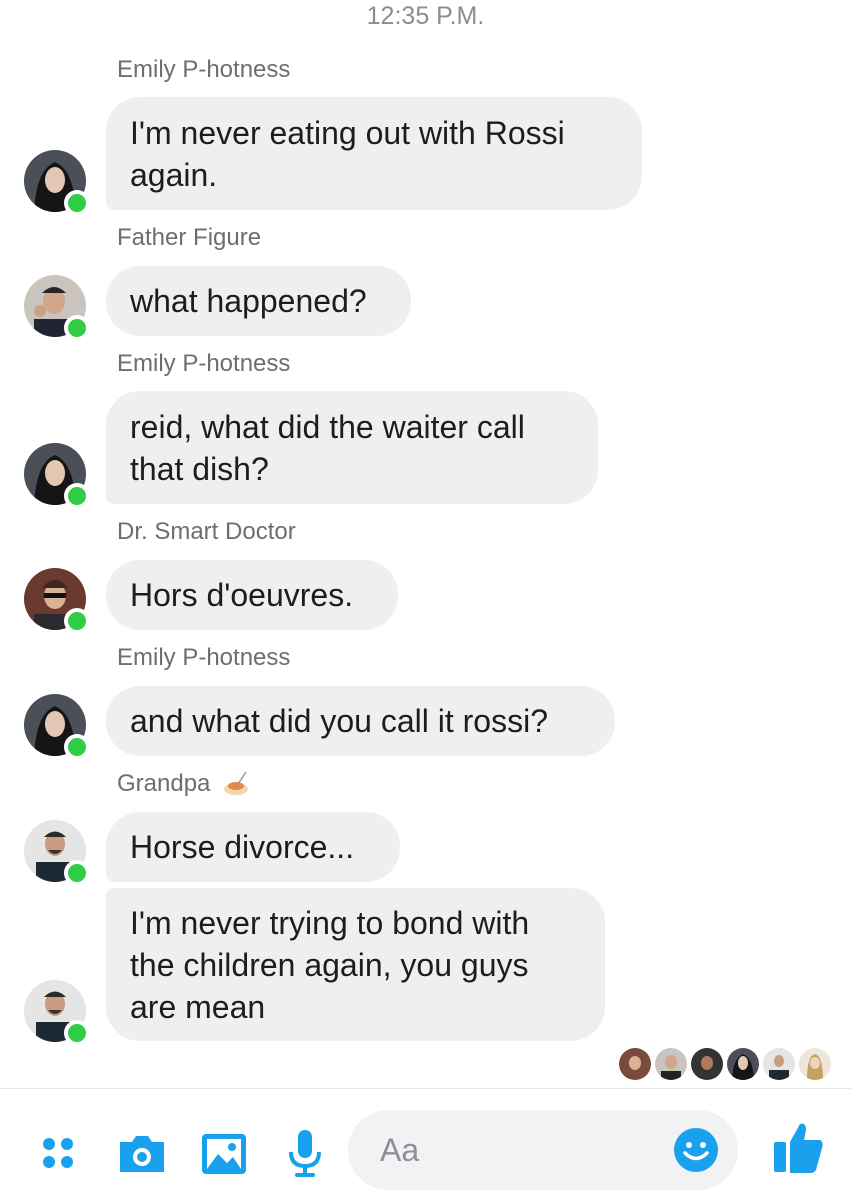 The height and width of the screenshot is (1200, 851). I want to click on message-bubble: and what did you call it rossi?, so click(360, 721).